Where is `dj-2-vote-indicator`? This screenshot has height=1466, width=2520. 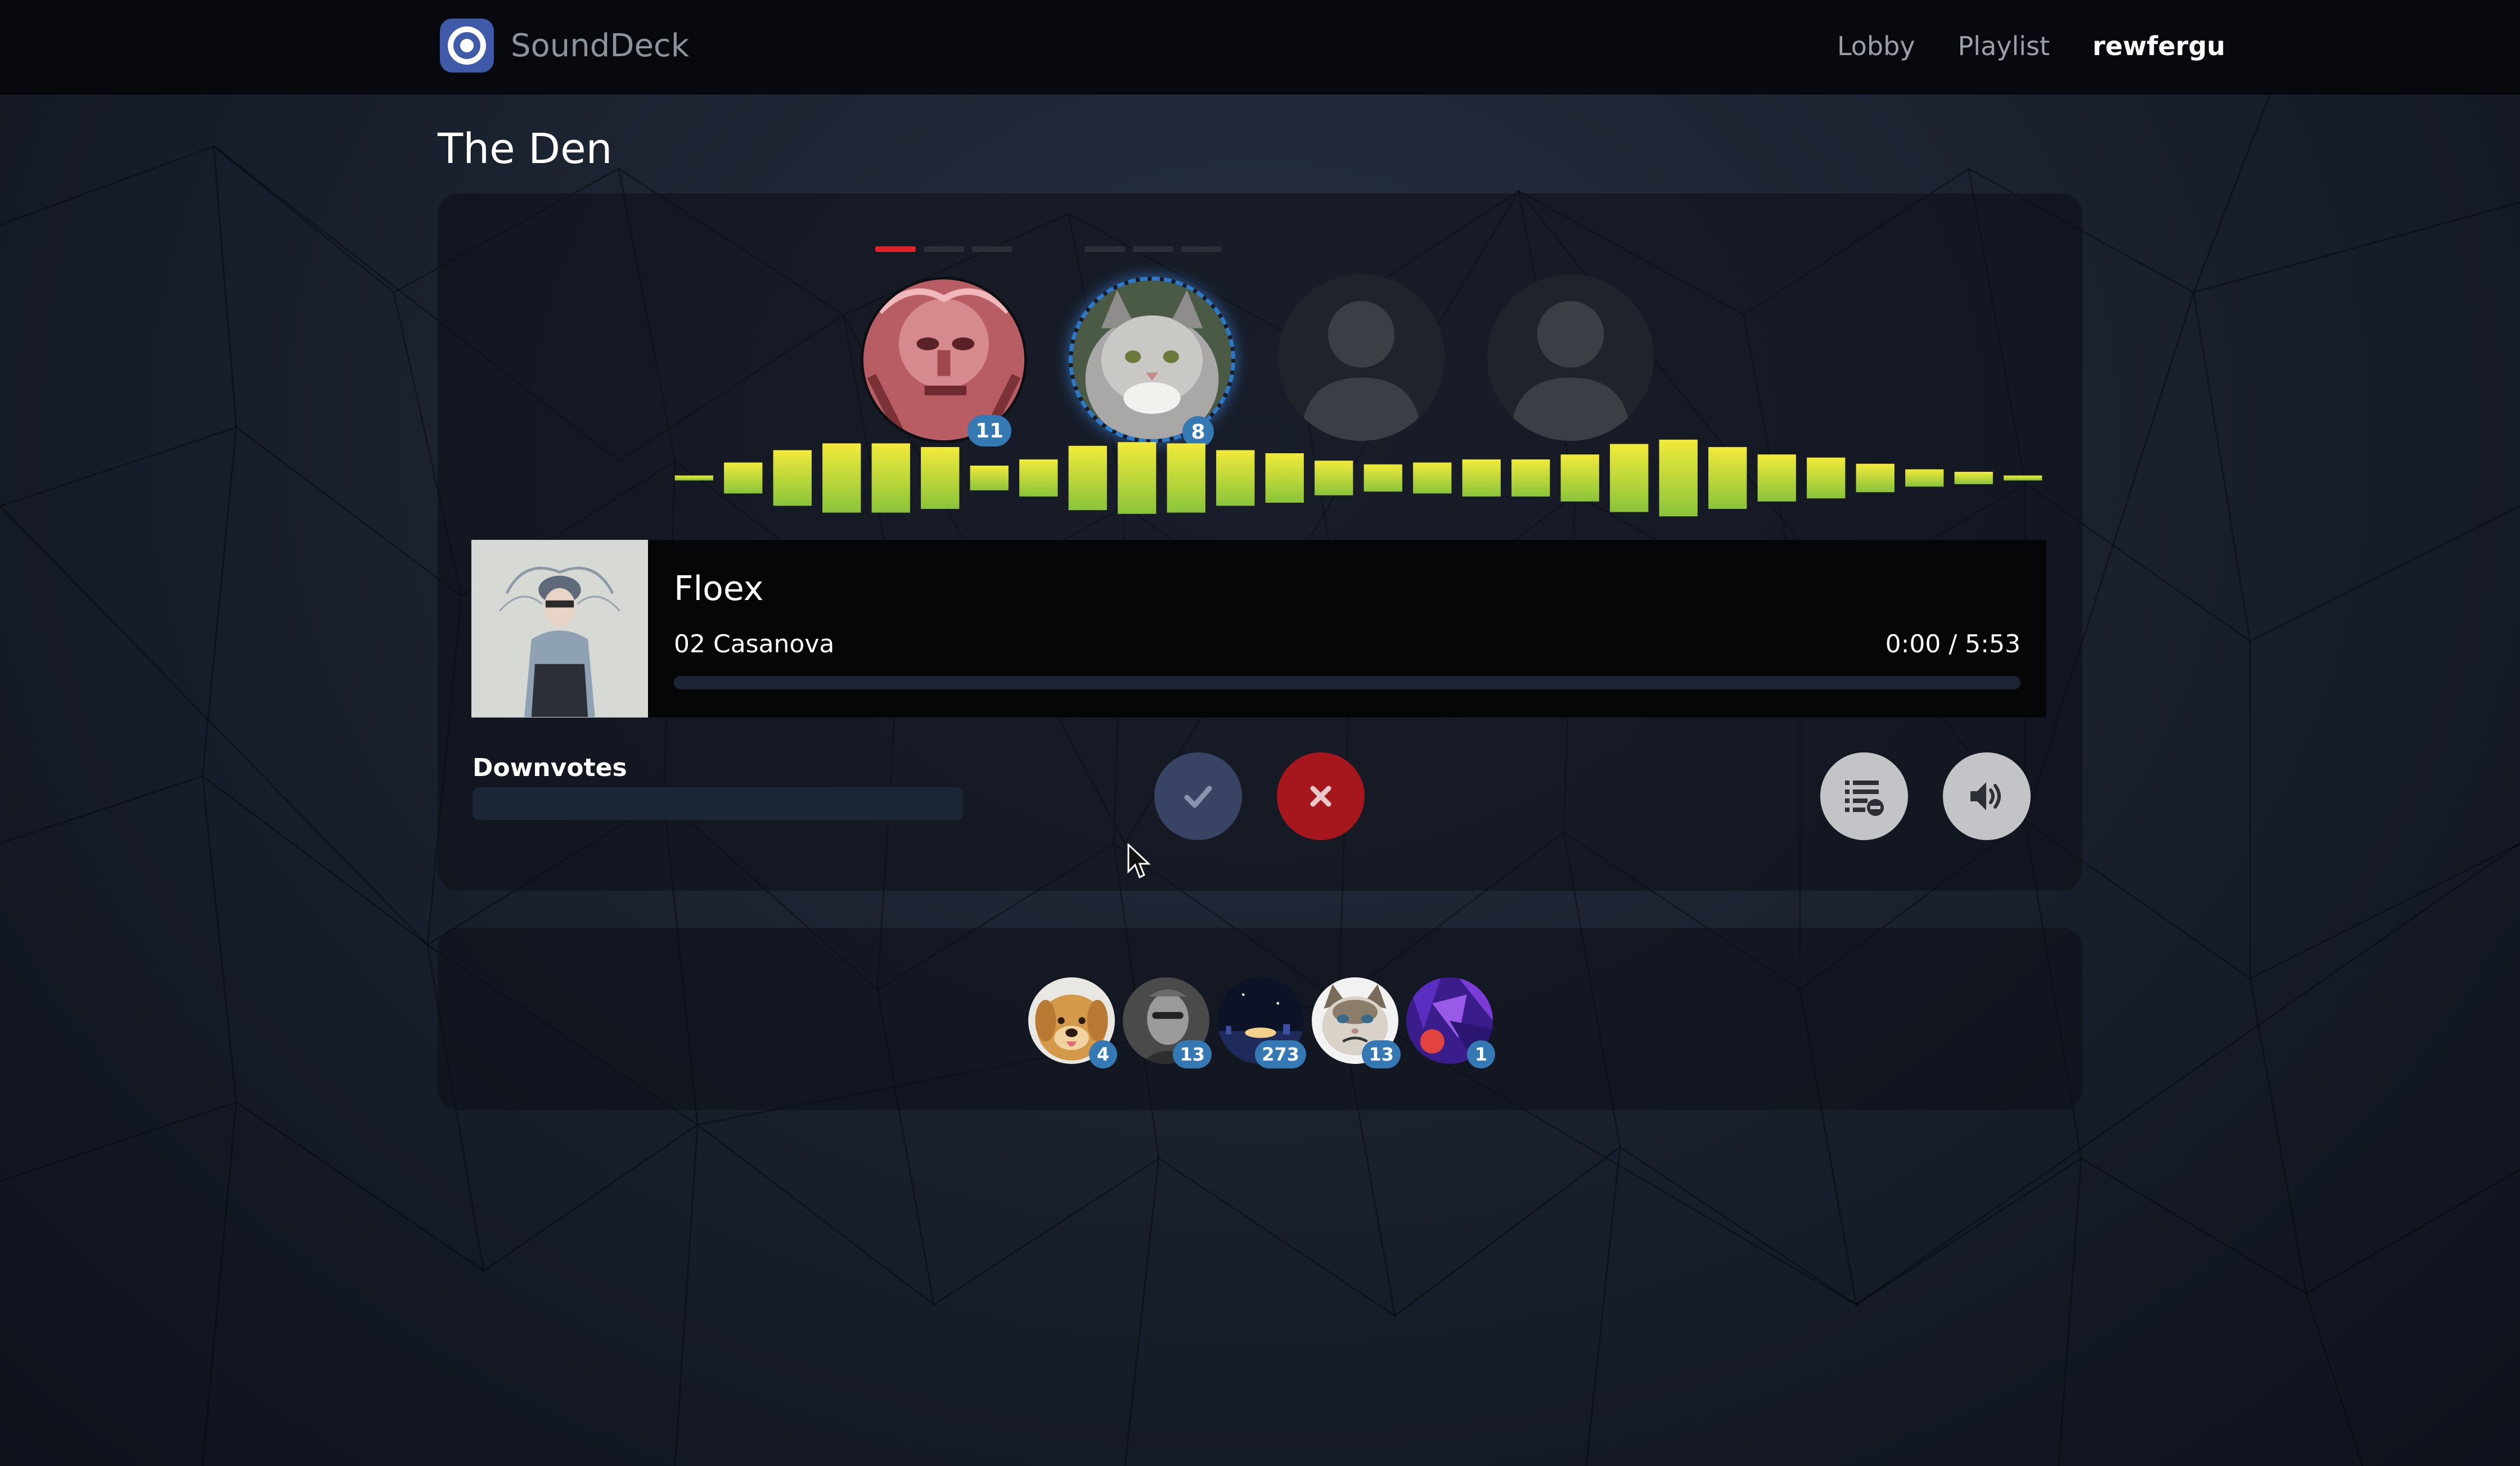 dj-2-vote-indicator is located at coordinates (1157, 249).